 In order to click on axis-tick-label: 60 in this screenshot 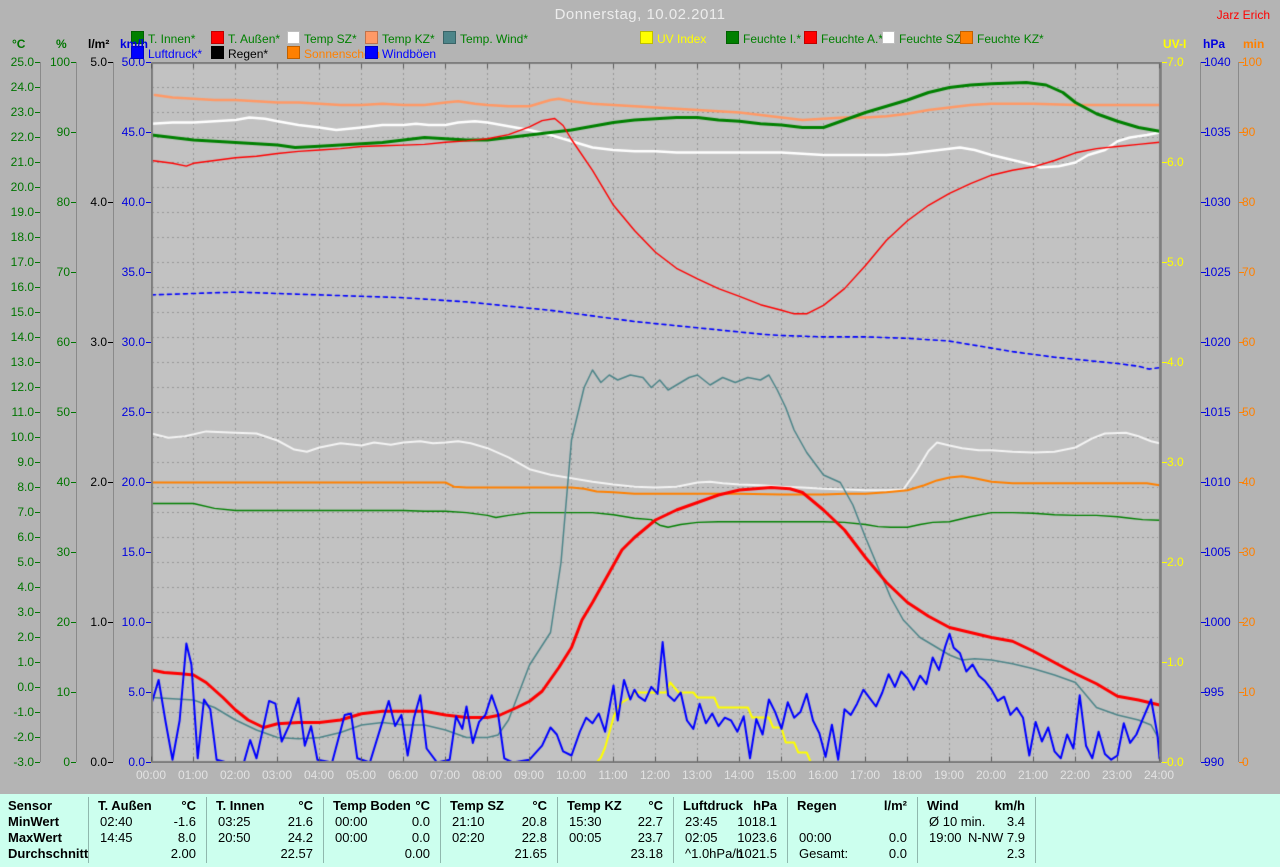, I will do `click(63, 342)`.